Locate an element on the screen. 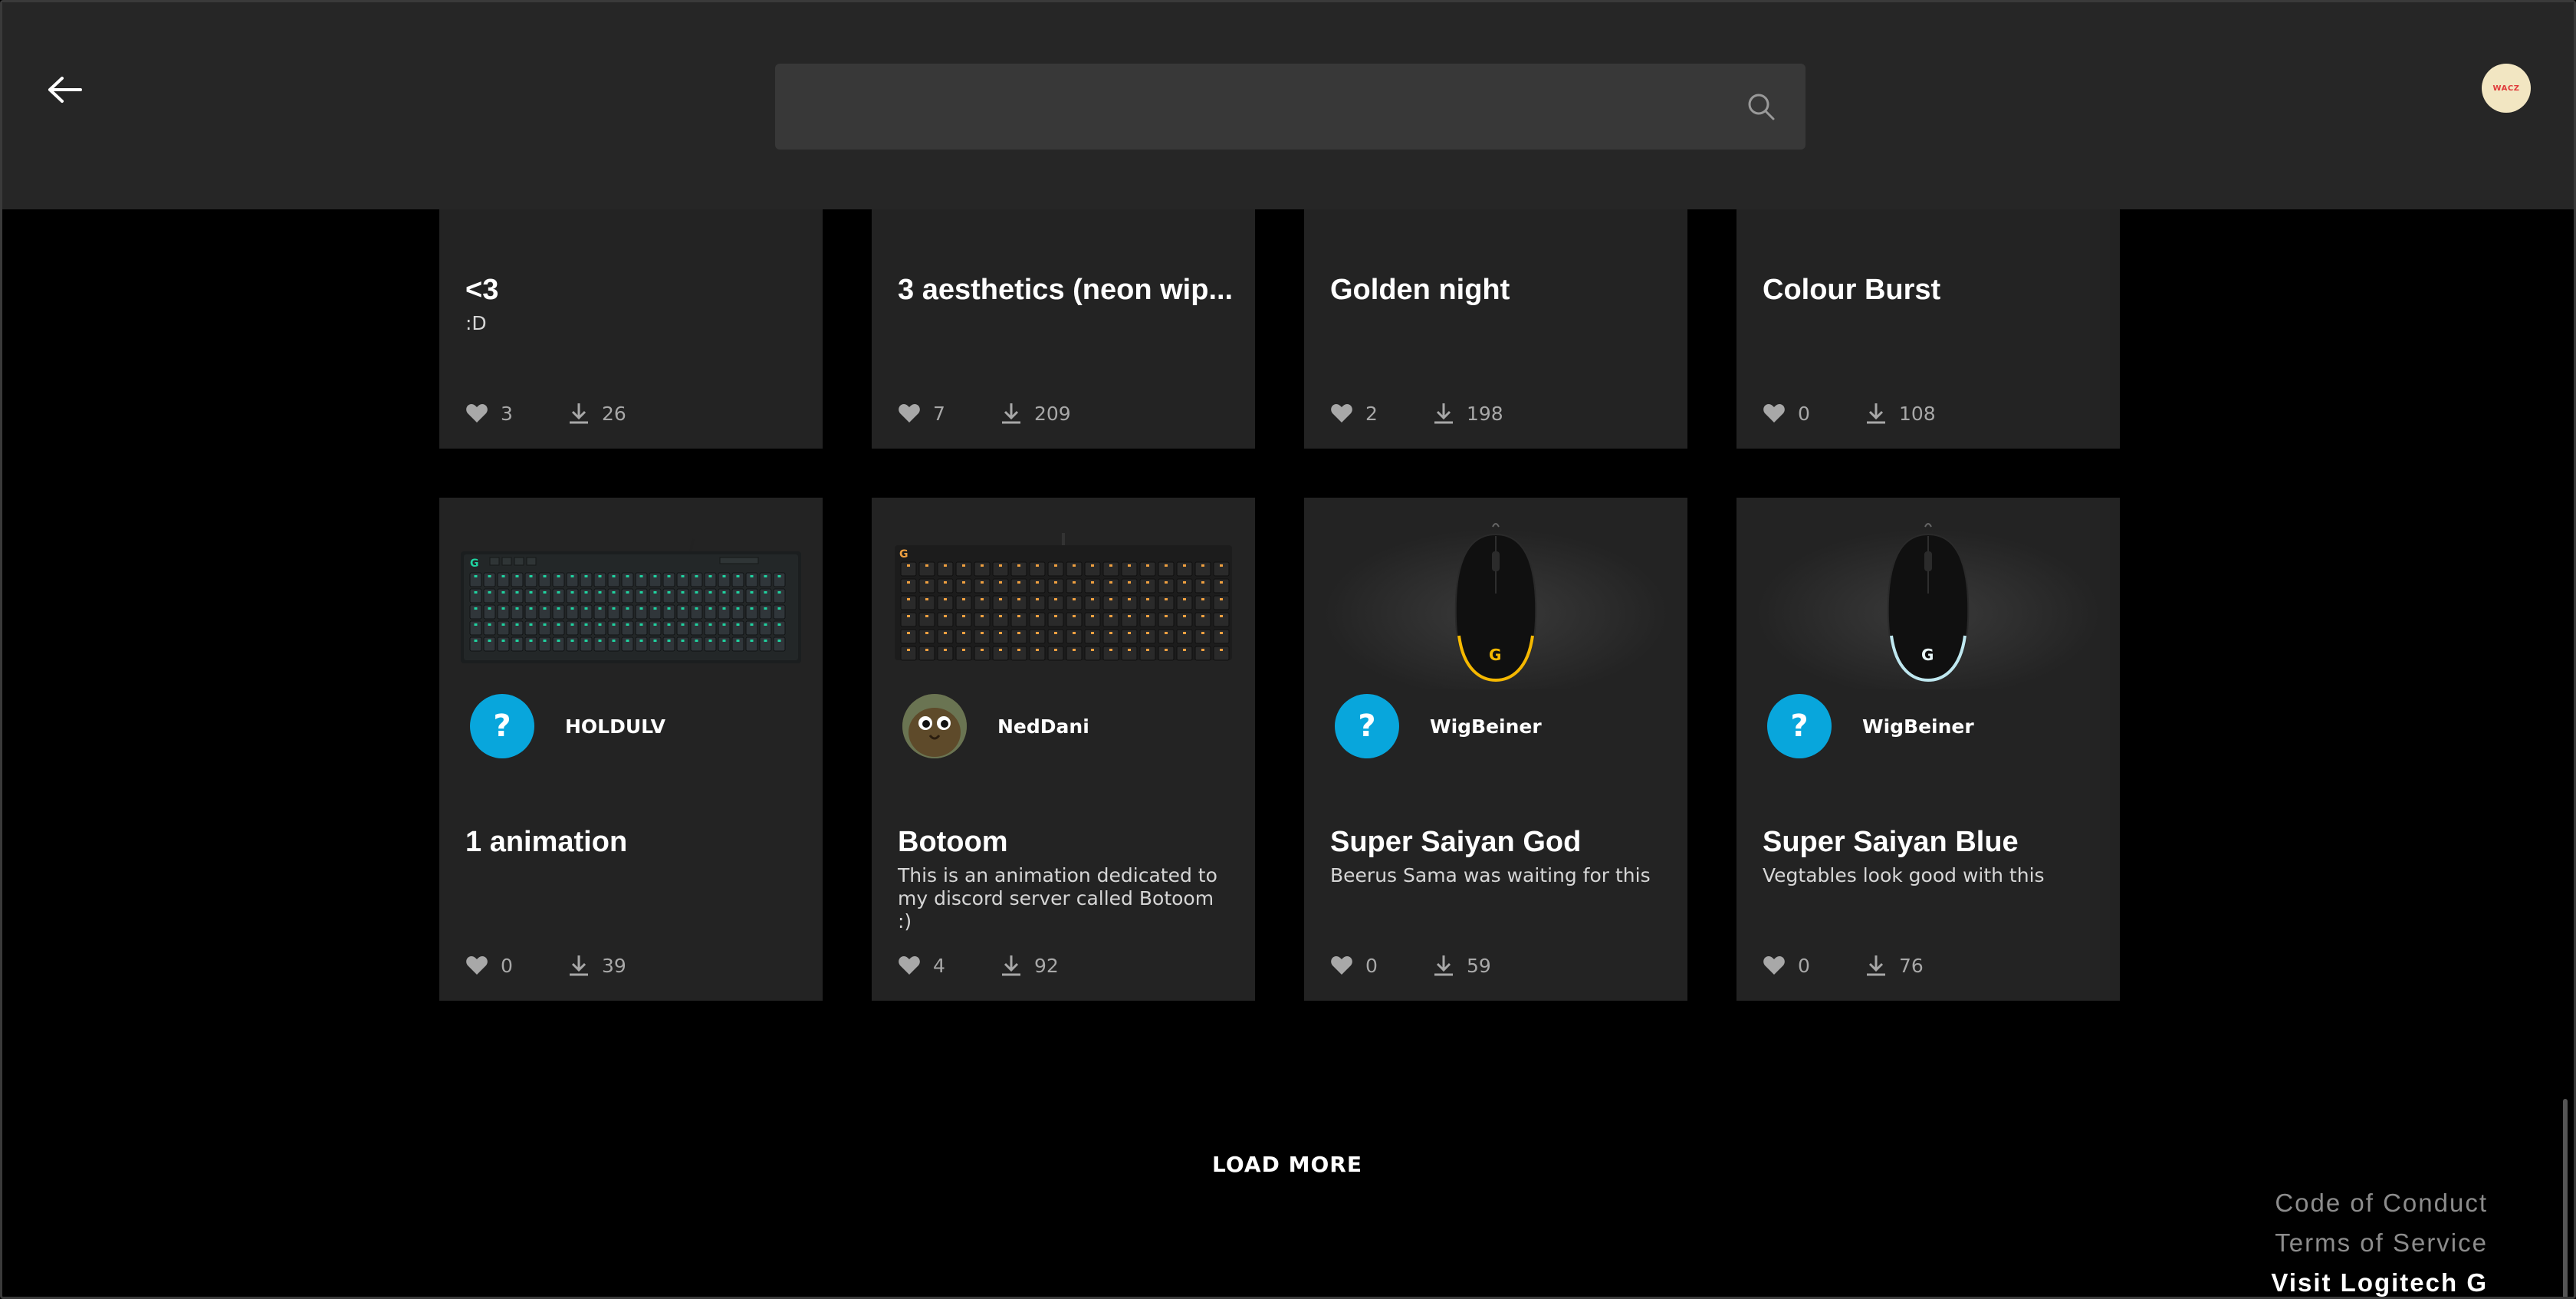 This screenshot has width=2576, height=1299. card-stats: 0 108 is located at coordinates (1849, 413).